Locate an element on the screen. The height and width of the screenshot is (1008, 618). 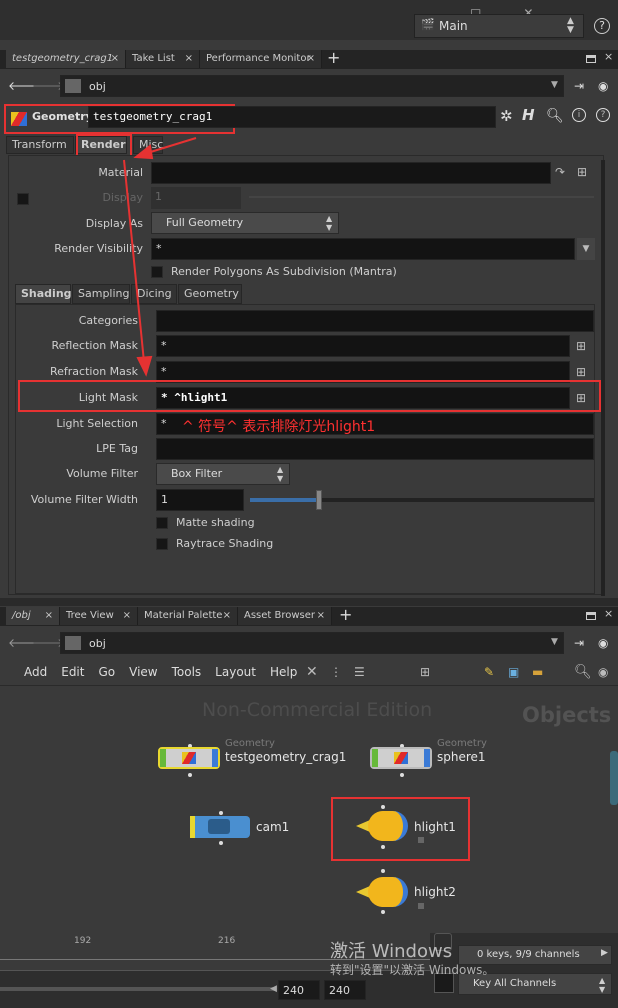
camera-icon is located at coordinates (219, 826).